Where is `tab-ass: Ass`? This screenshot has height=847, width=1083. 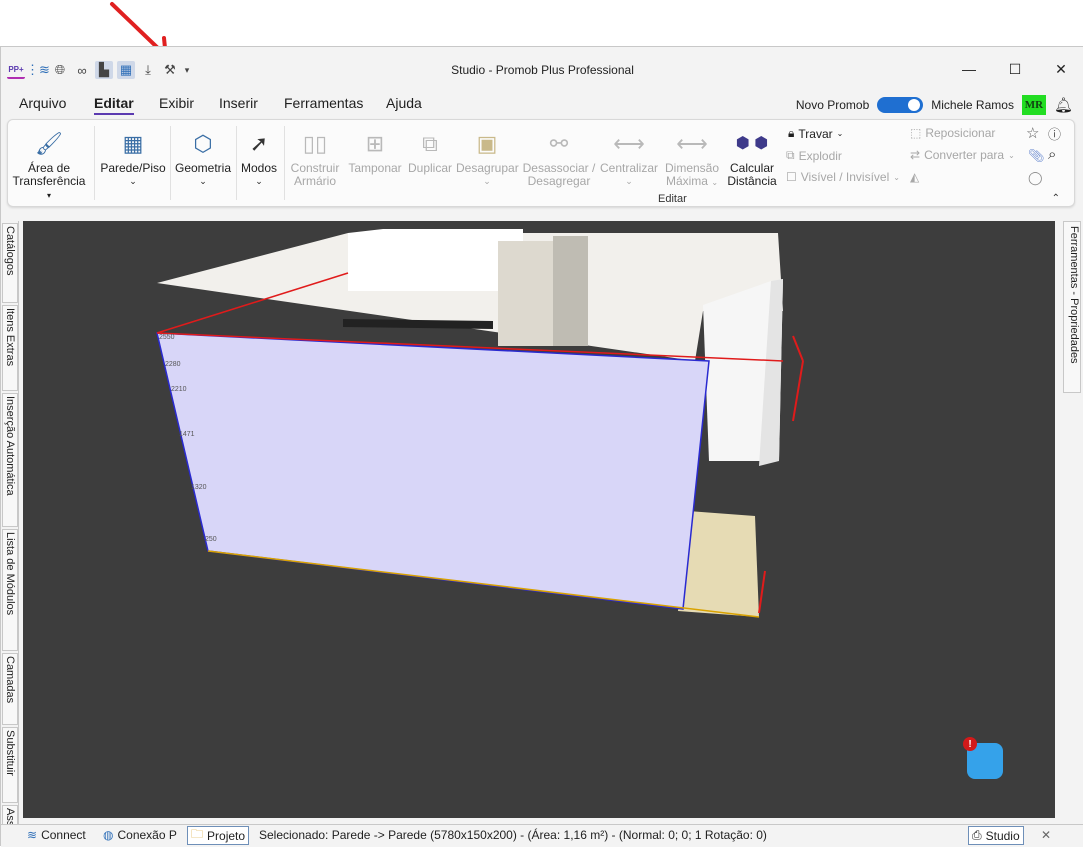
tab-ass: Ass is located at coordinates (10, 815).